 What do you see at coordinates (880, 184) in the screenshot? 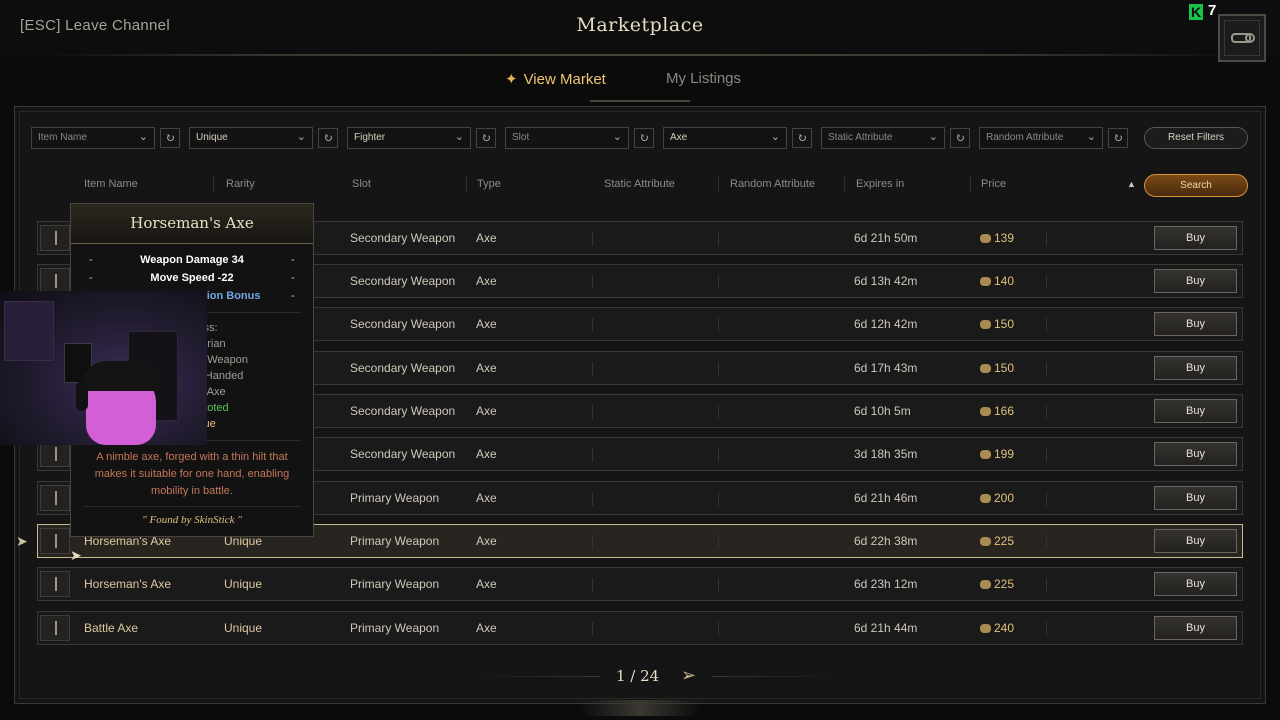
I see `column-header-expires-in: Expires in` at bounding box center [880, 184].